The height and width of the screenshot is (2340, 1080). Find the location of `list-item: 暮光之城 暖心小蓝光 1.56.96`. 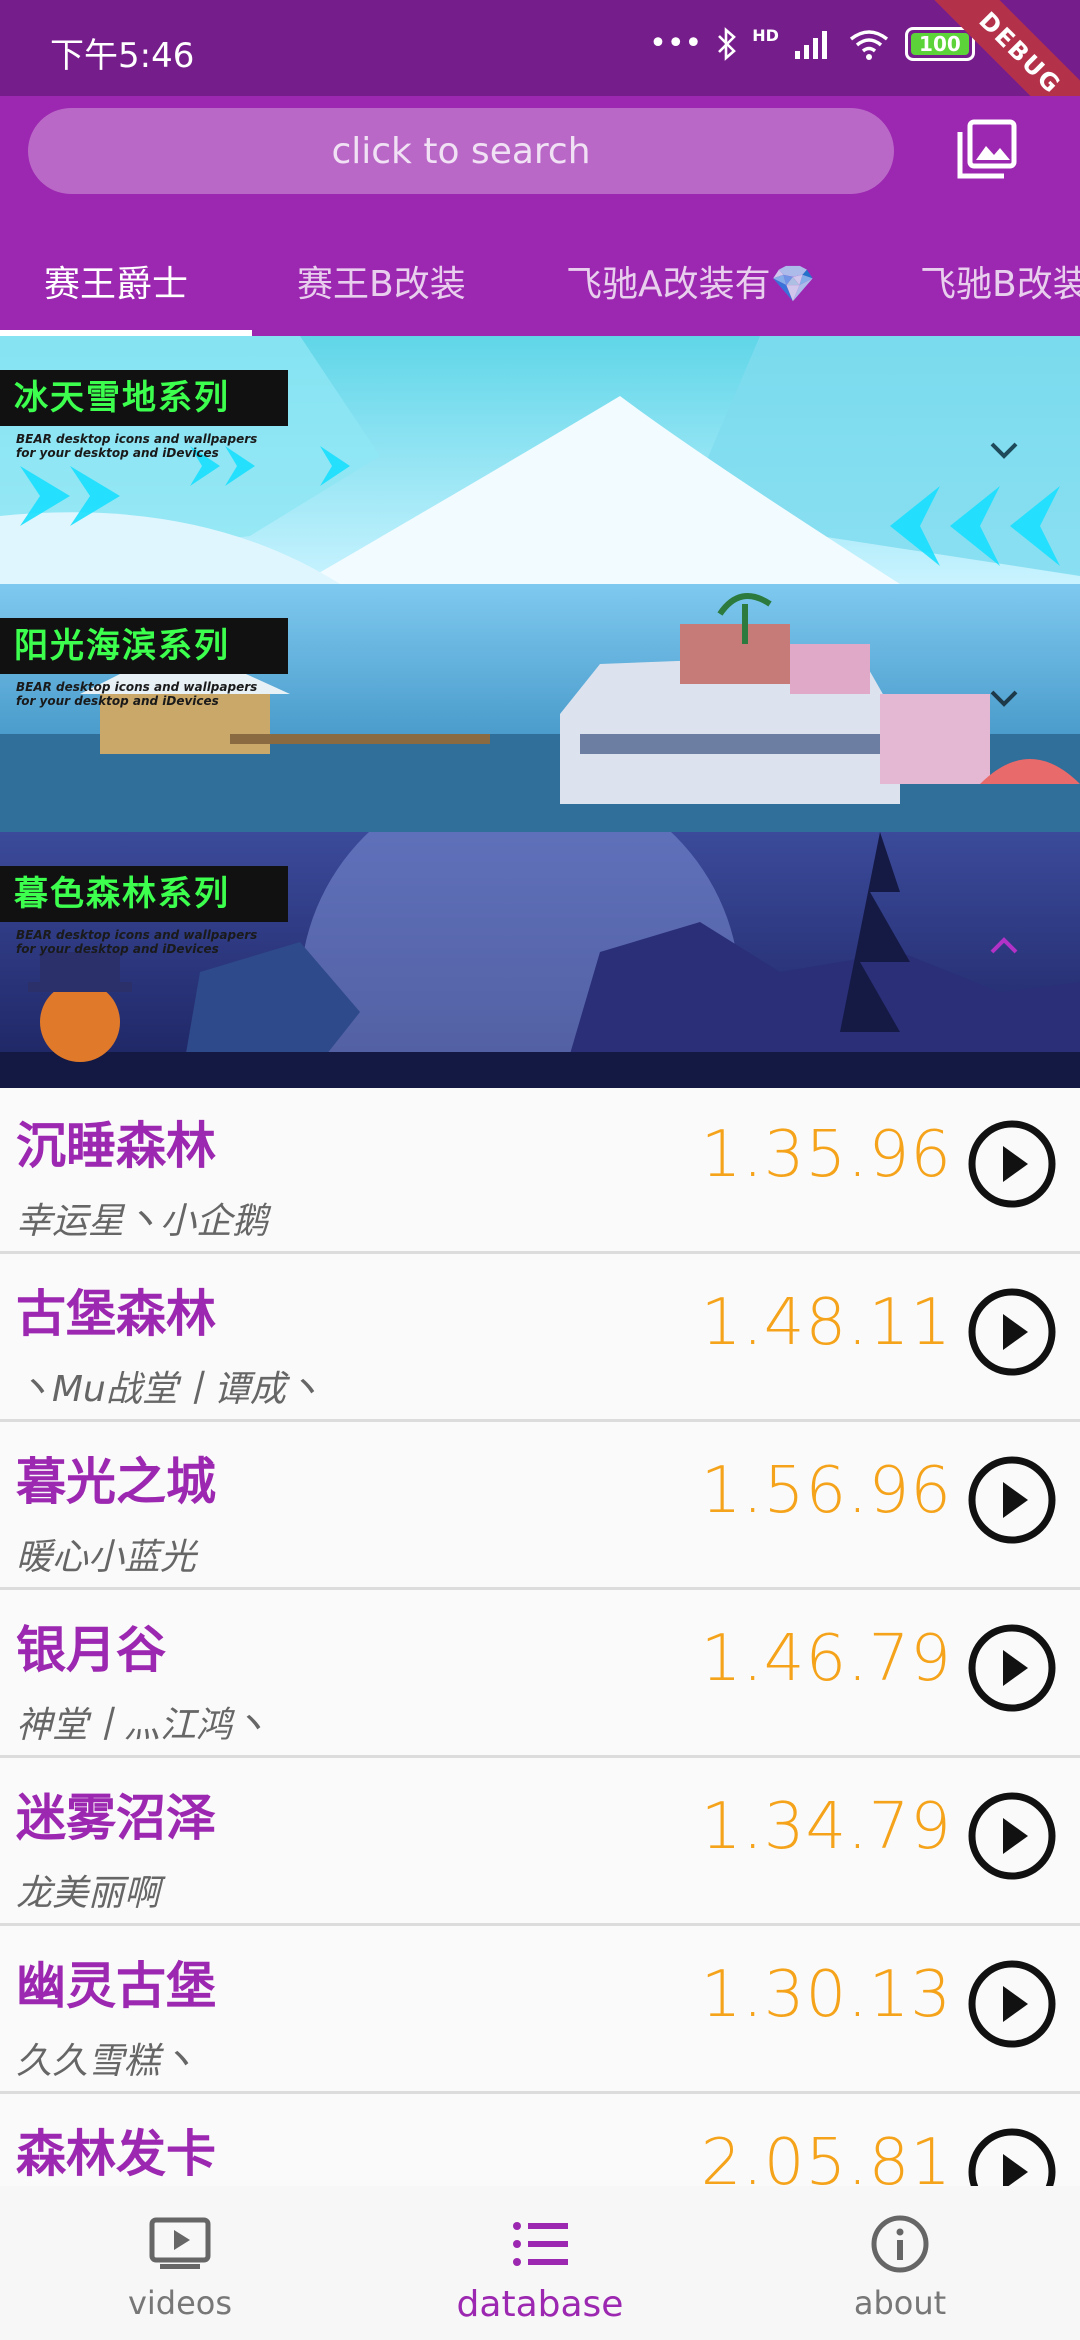

list-item: 暮光之城 暖心小蓝光 1.56.96 is located at coordinates (540, 1507).